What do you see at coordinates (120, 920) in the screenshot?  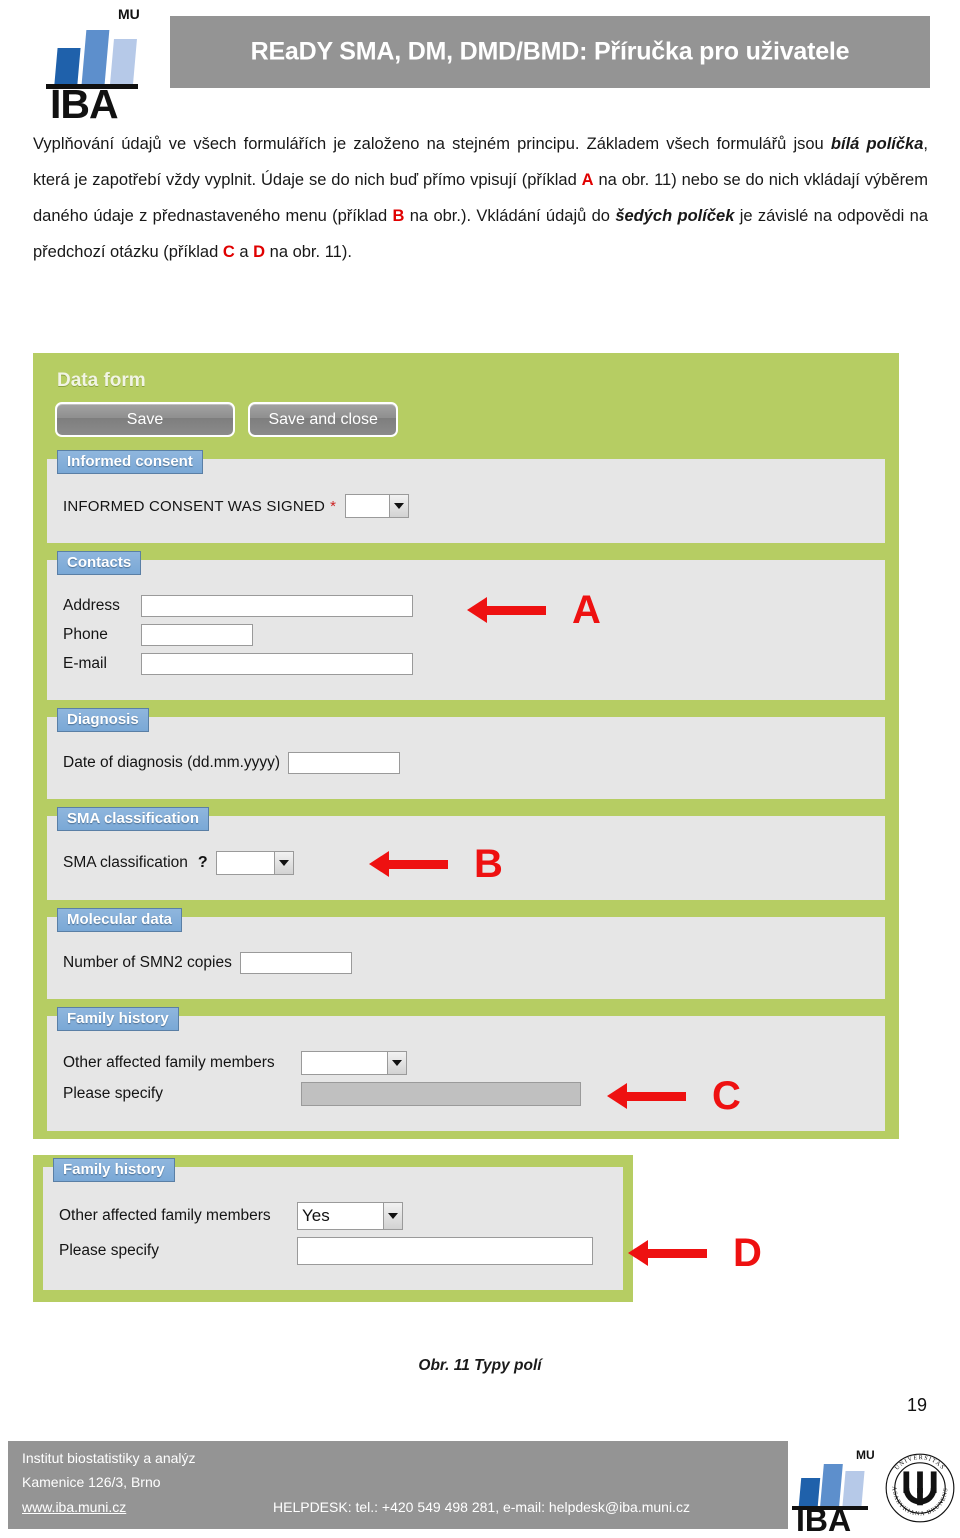 I see `legend-molecular-data: Molecular data` at bounding box center [120, 920].